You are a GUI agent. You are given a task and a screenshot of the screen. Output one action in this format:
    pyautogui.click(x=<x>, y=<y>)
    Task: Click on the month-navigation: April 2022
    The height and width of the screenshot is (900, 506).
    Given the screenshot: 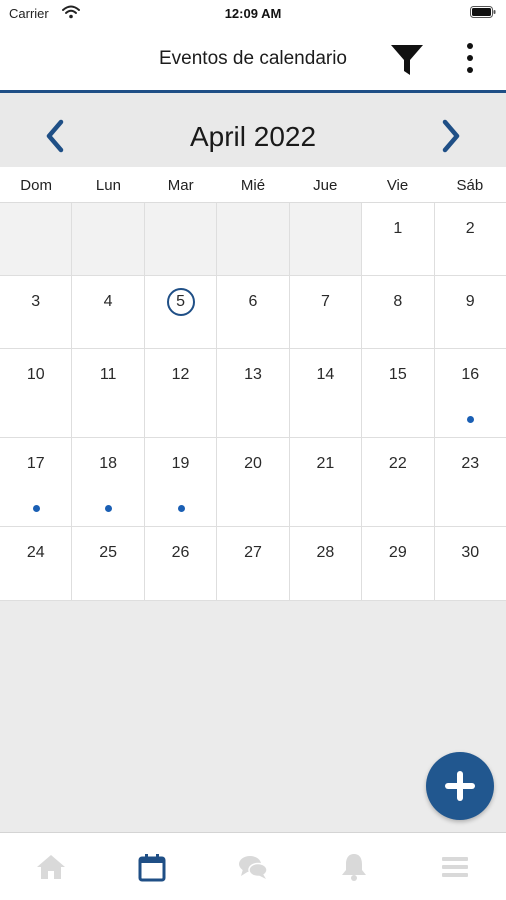 What is the action you would take?
    pyautogui.click(x=253, y=130)
    